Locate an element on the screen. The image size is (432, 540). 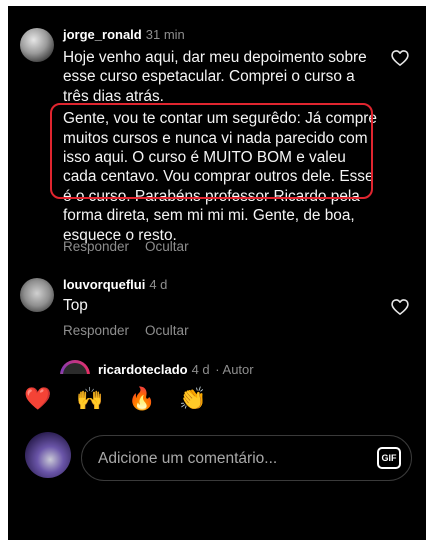
comment-header: jorge_ronald 31 min is located at coordinates (124, 35).